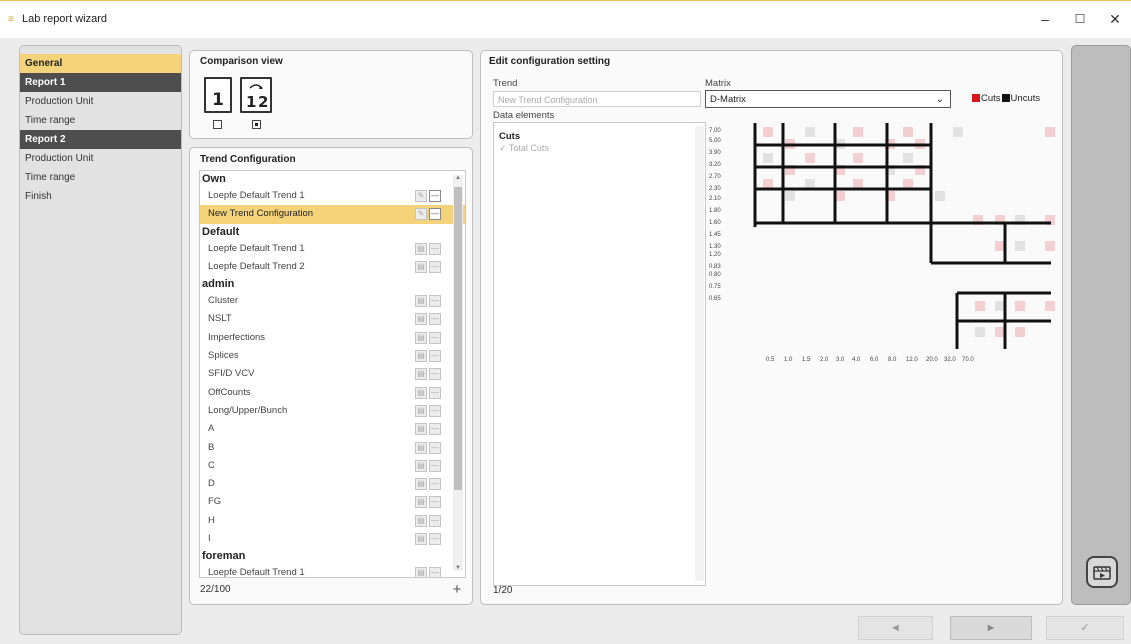 The height and width of the screenshot is (644, 1131). What do you see at coordinates (332, 374) in the screenshot?
I see `trend-list-item: SFI/D VCV ▤ —` at bounding box center [332, 374].